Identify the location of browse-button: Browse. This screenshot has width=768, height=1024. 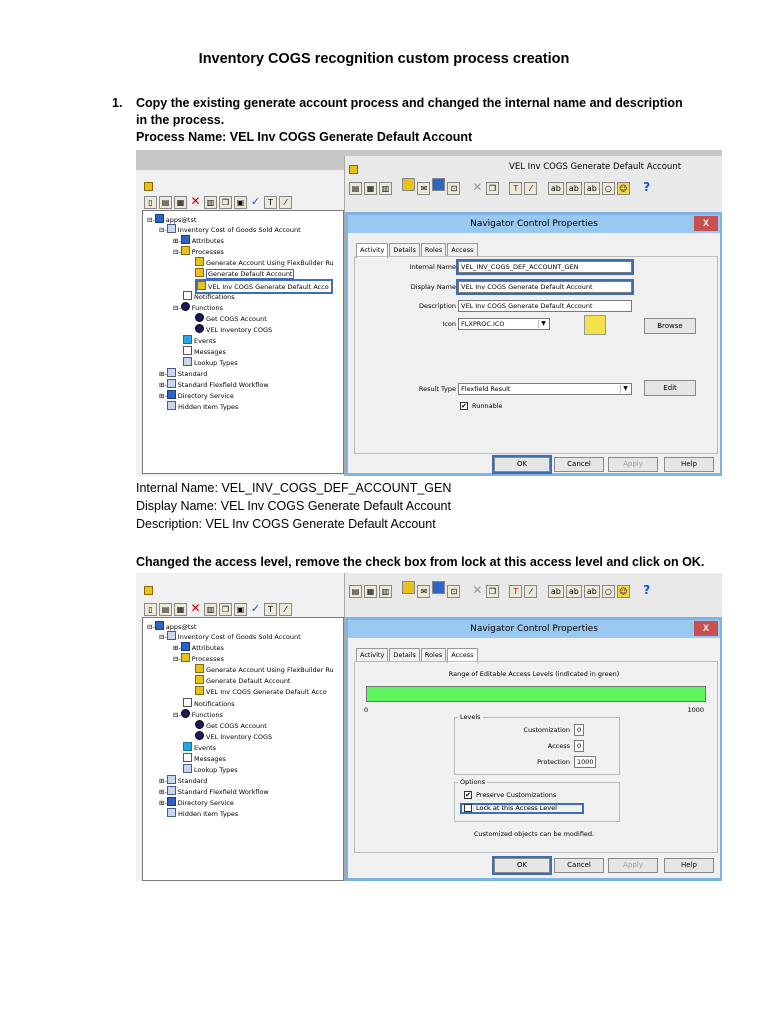
(670, 326).